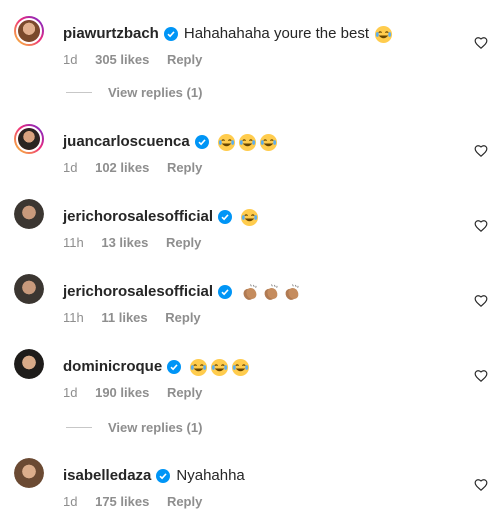  Describe the element at coordinates (126, 142) in the screenshot. I see `comment-username: juancarloscuenca` at that location.